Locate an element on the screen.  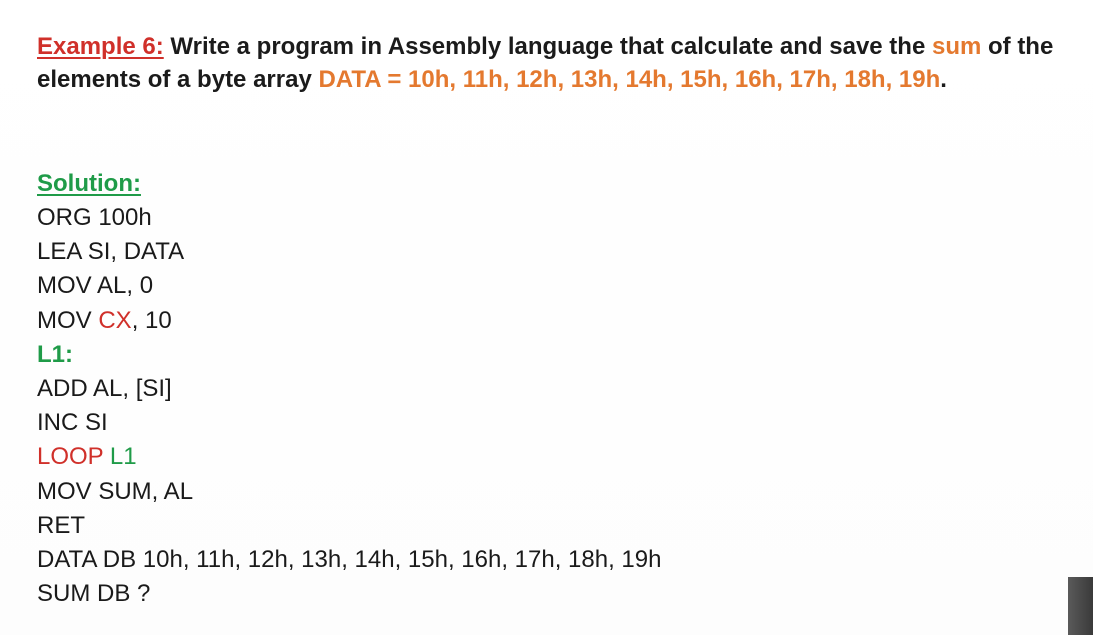
code-line-inc: INC SI is located at coordinates (72, 423).